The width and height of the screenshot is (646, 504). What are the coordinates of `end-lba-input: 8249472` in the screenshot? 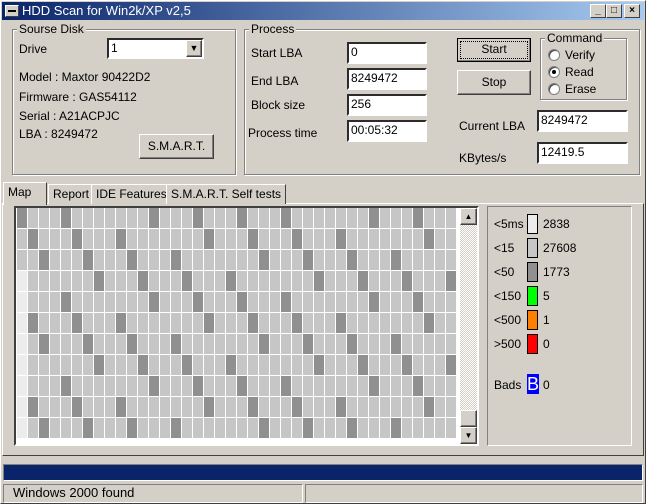 It's located at (387, 79).